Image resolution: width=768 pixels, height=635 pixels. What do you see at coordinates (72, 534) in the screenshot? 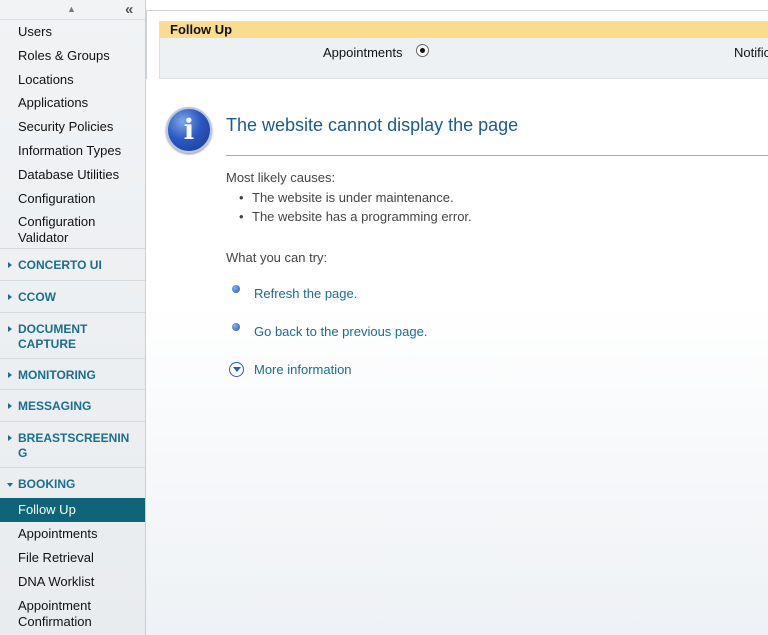
I see `sidebar-item-appointments: Appointments` at bounding box center [72, 534].